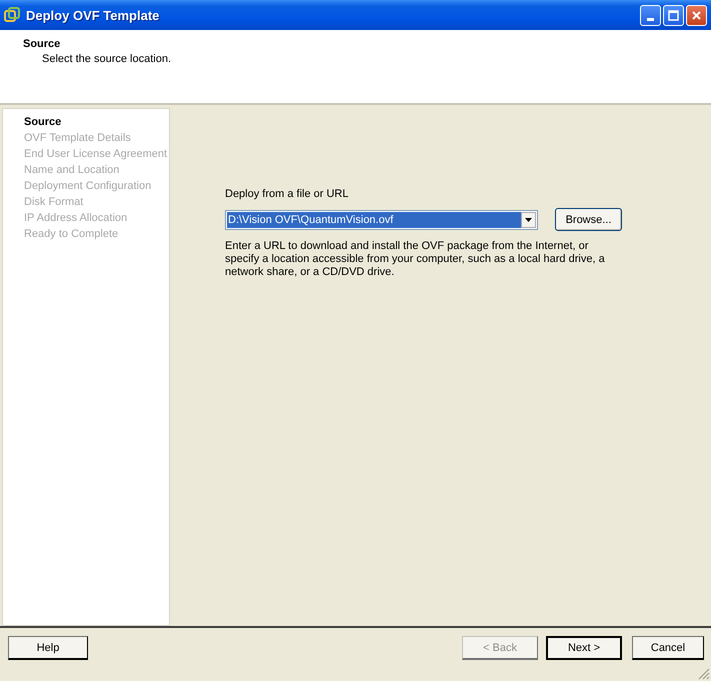 Image resolution: width=711 pixels, height=683 pixels. What do you see at coordinates (668, 648) in the screenshot?
I see `cancel-button: Cancel` at bounding box center [668, 648].